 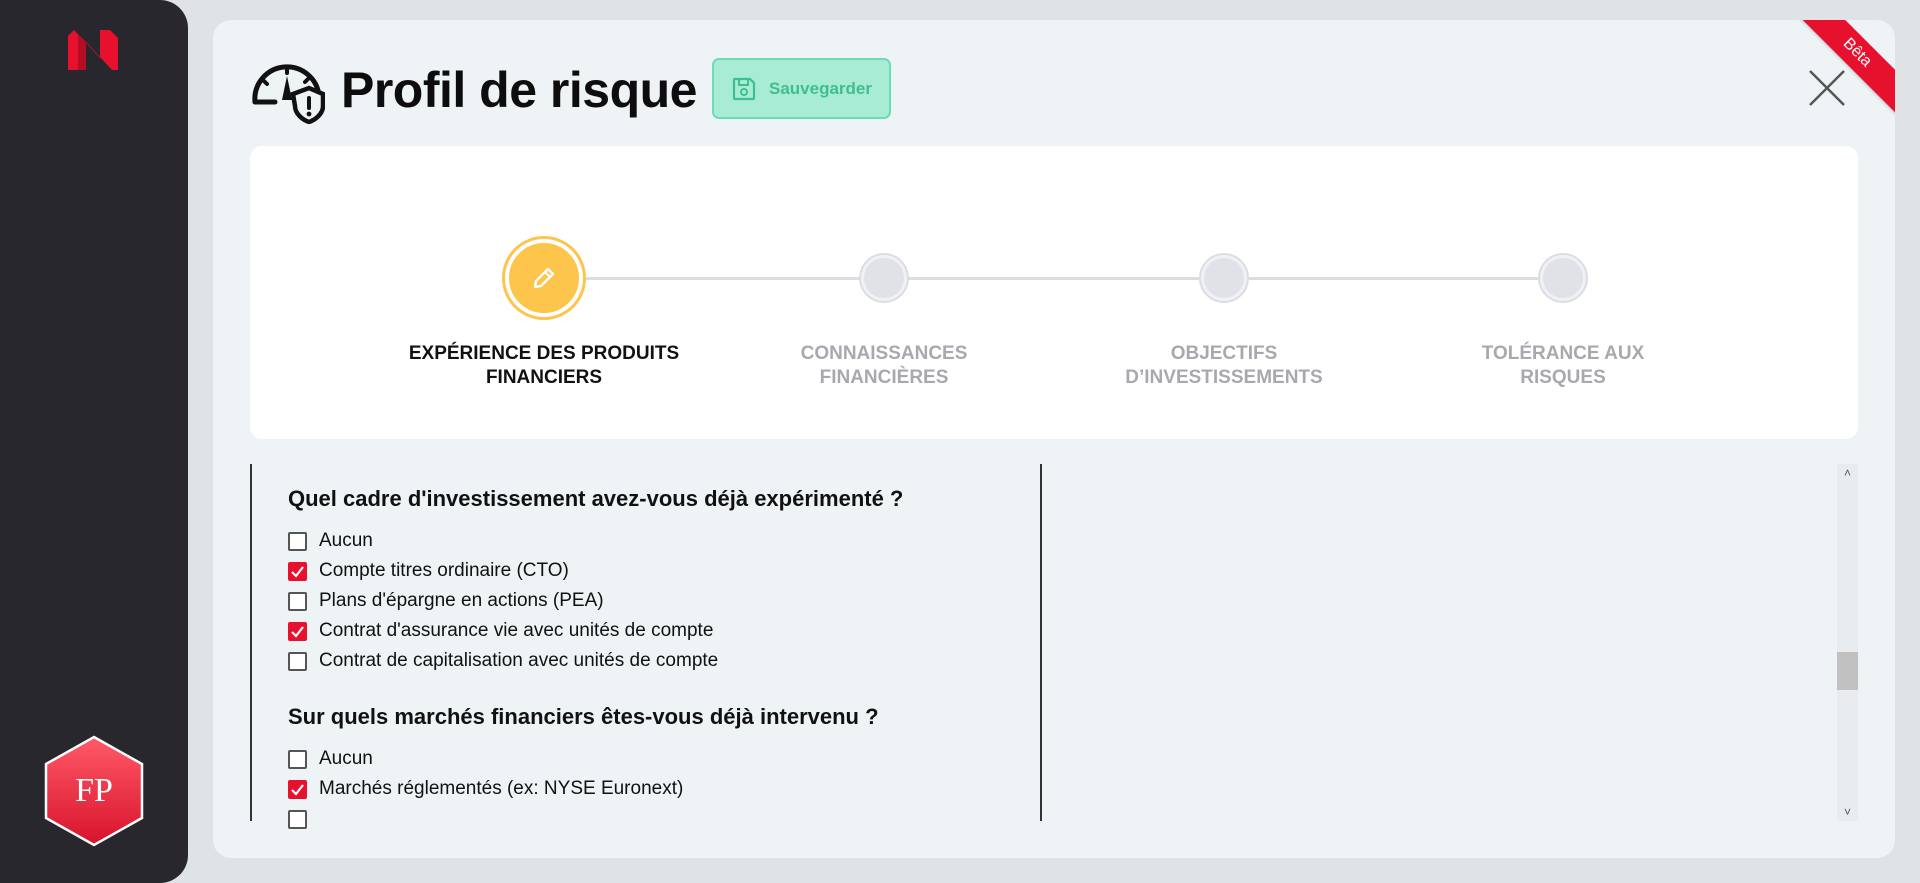 I want to click on step-1-label-line1: EXPÉRIENCE DES PRODUITS, so click(x=544, y=353).